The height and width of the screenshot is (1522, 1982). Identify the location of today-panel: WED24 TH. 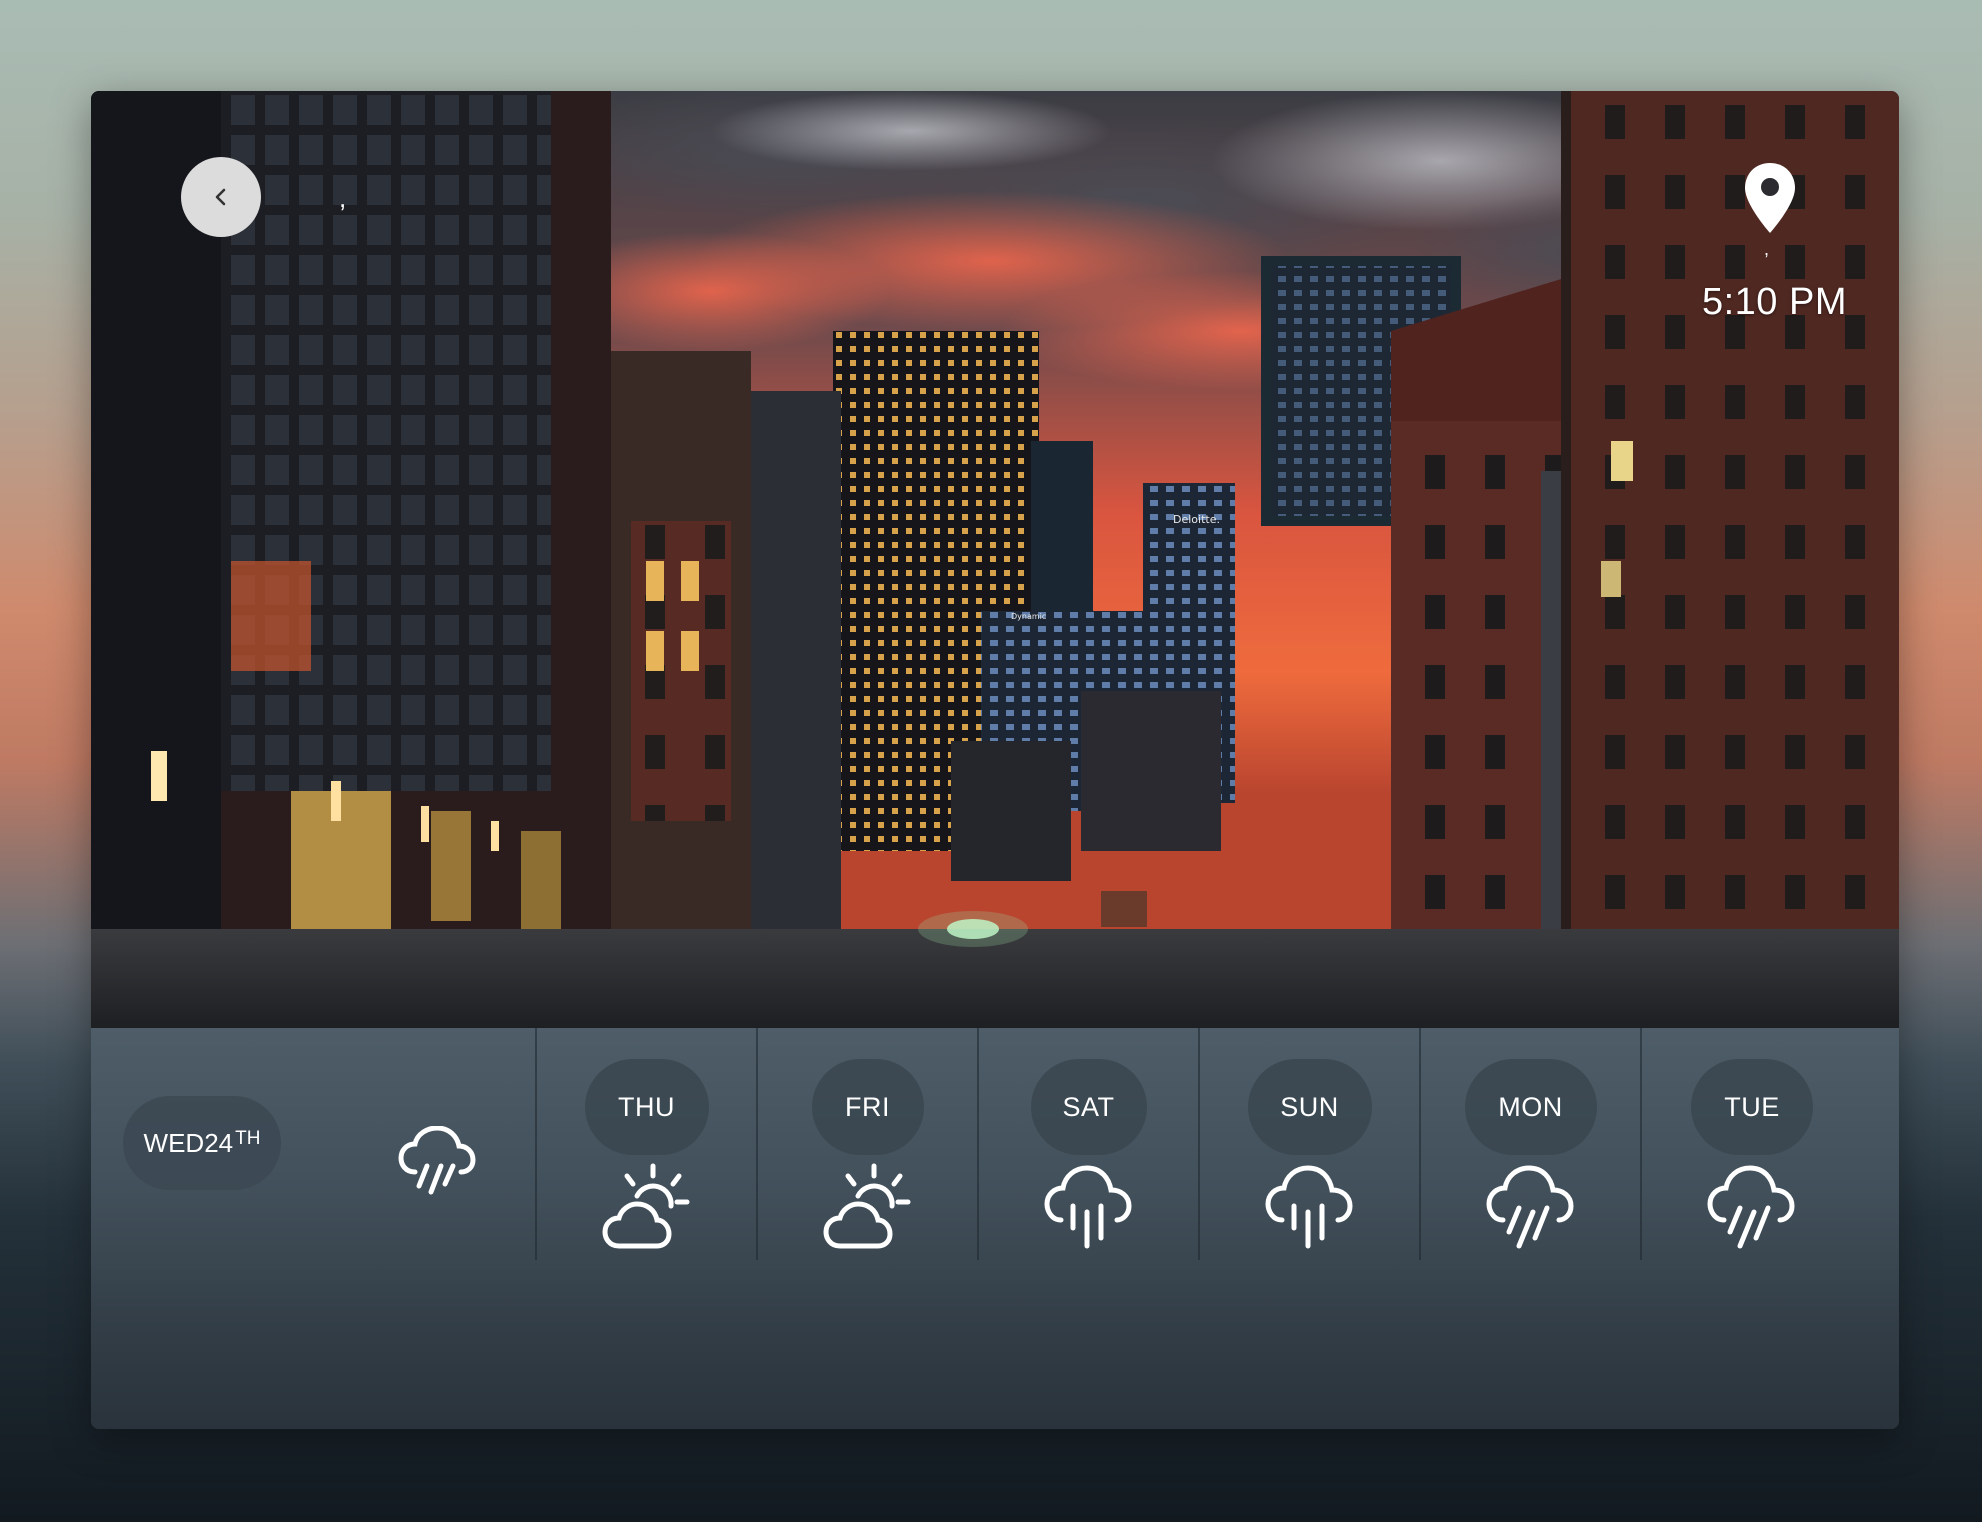
(313, 1144).